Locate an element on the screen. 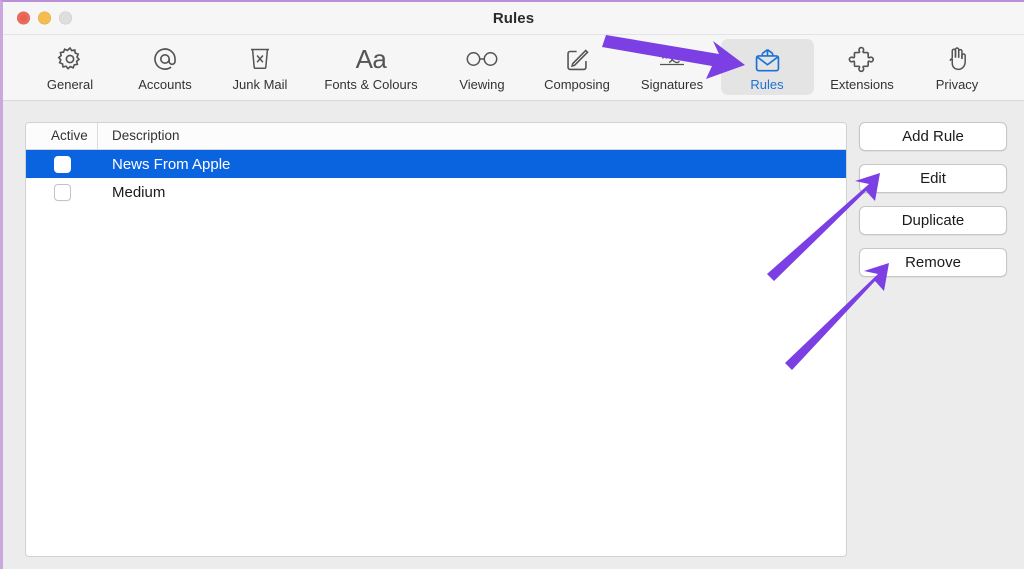 This screenshot has width=1024, height=569. toolbar-label-accounts: Accounts is located at coordinates (165, 84).